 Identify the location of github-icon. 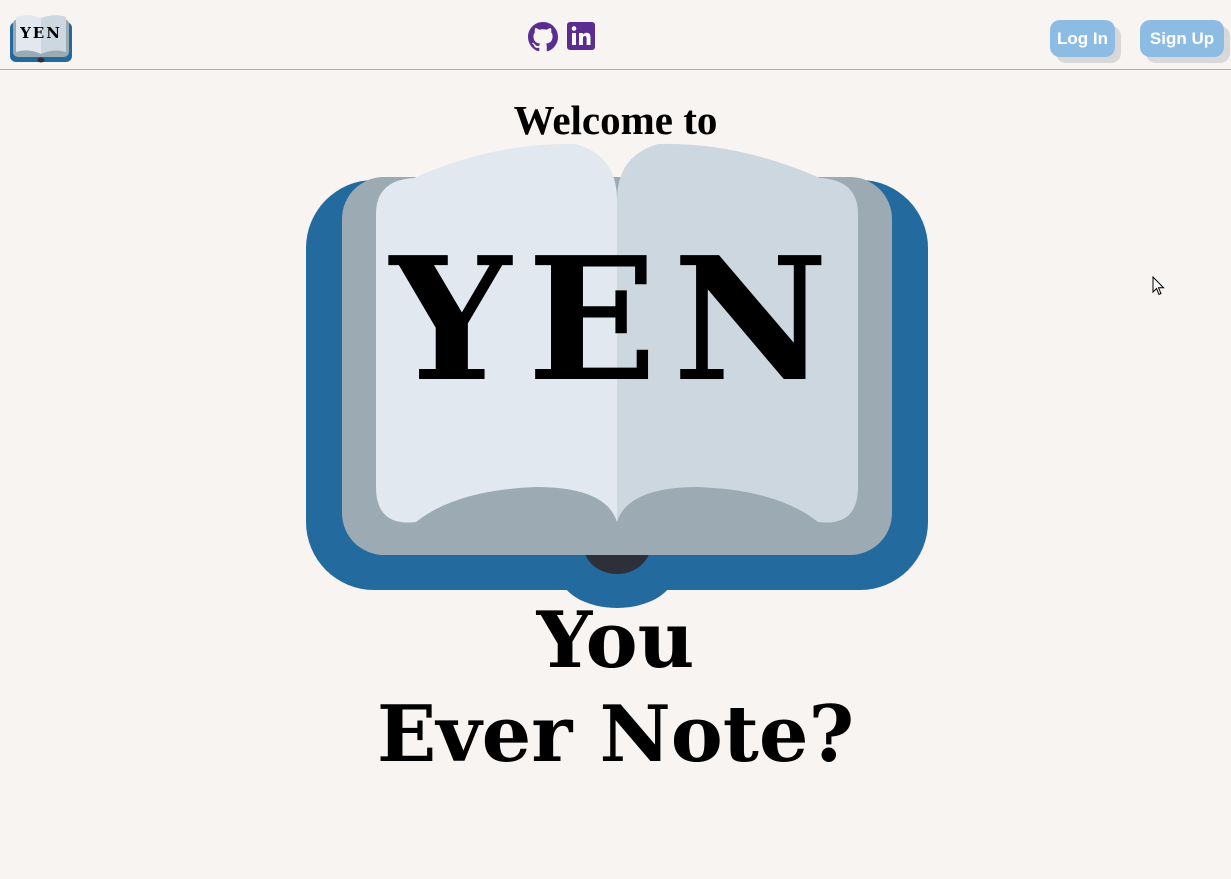
(543, 37).